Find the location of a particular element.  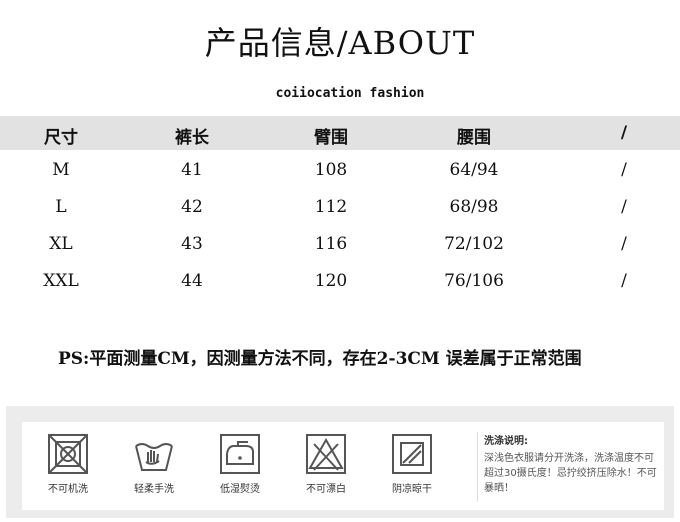

header-size: 尺寸 is located at coordinates (61, 138).